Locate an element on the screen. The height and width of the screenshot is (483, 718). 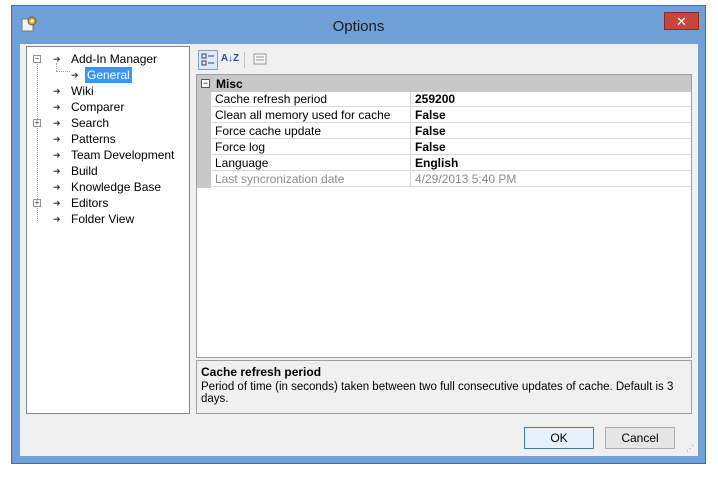
property-grid-toolbar: A↓Z is located at coordinates (444, 62).